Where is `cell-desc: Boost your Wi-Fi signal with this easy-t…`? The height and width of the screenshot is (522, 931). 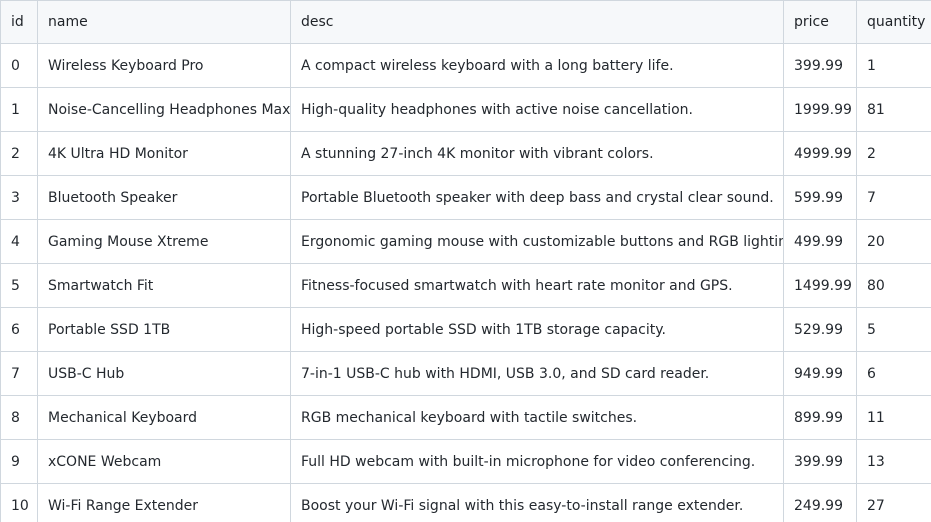
cell-desc: Boost your Wi-Fi signal with this easy-t… is located at coordinates (537, 502).